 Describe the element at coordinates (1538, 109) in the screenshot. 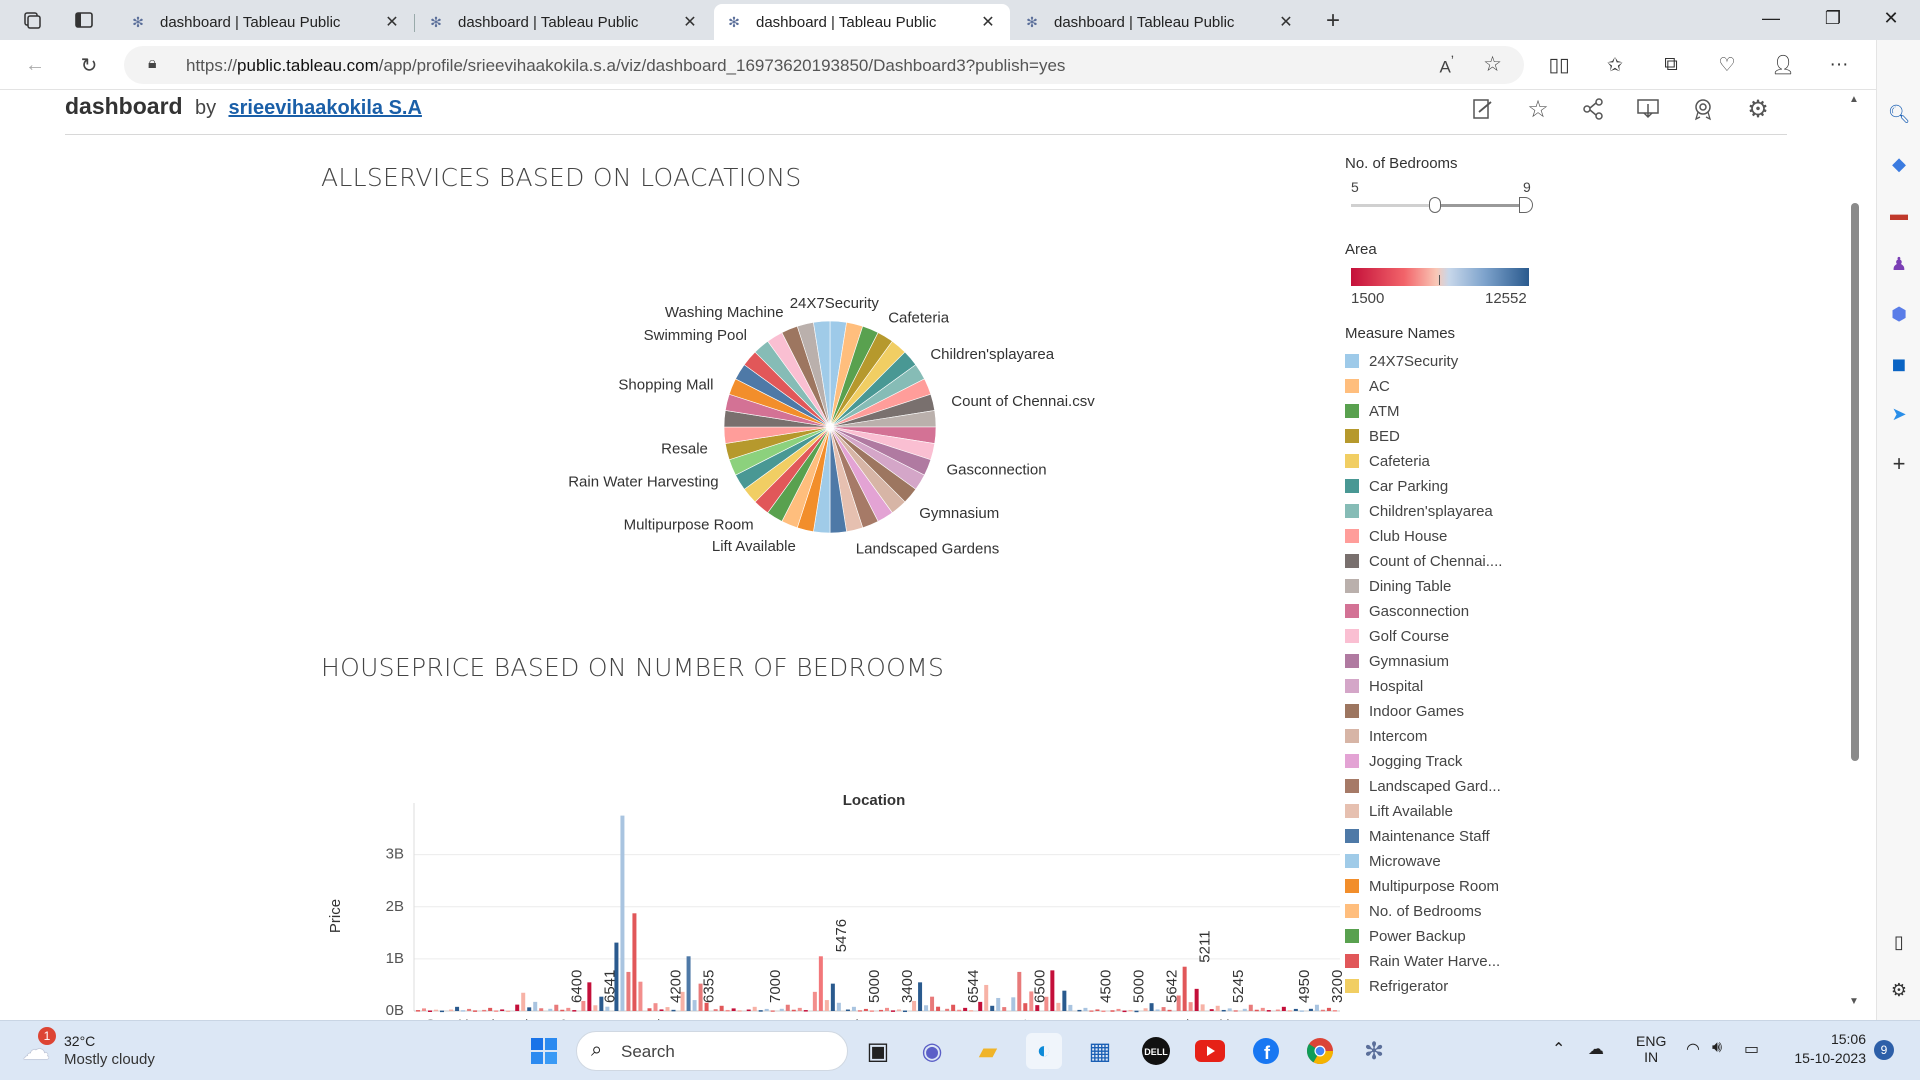

I see `favorite-viz-star-icon: ☆` at that location.